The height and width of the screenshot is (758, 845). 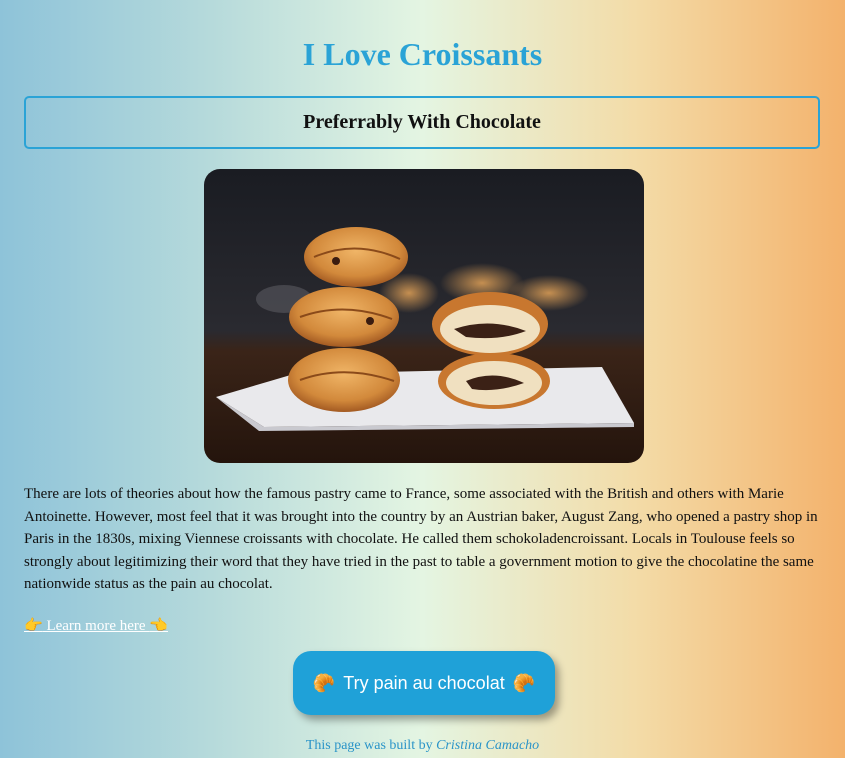 I want to click on page-title: I Love Croissants, so click(x=422, y=54).